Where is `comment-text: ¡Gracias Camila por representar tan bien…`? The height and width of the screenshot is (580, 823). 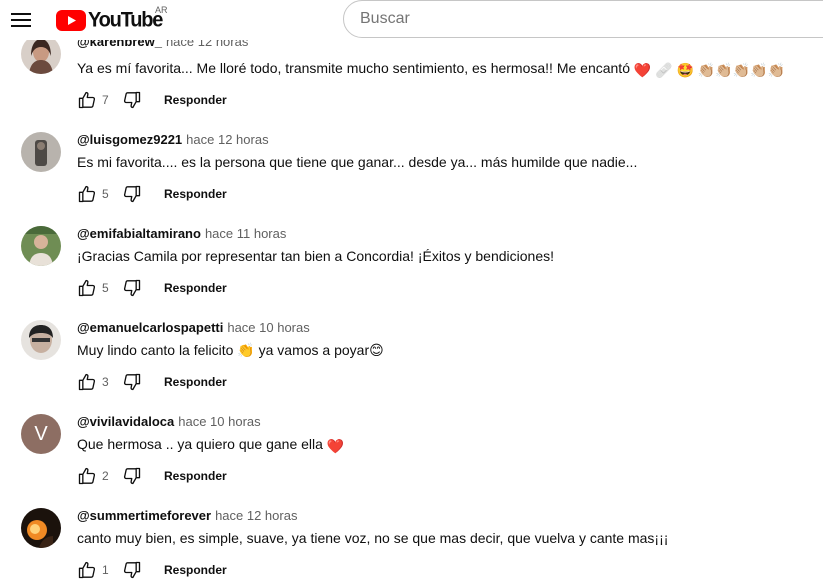
comment-text: ¡Gracias Camila por representar tan bien… is located at coordinates (315, 256).